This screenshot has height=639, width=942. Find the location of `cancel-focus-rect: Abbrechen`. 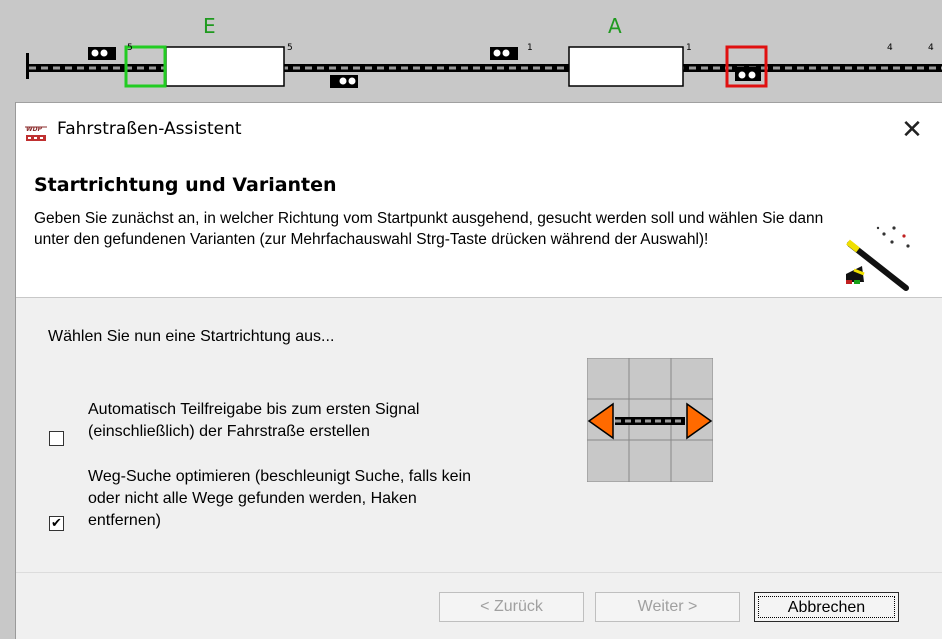

cancel-focus-rect: Abbrechen is located at coordinates (826, 607).